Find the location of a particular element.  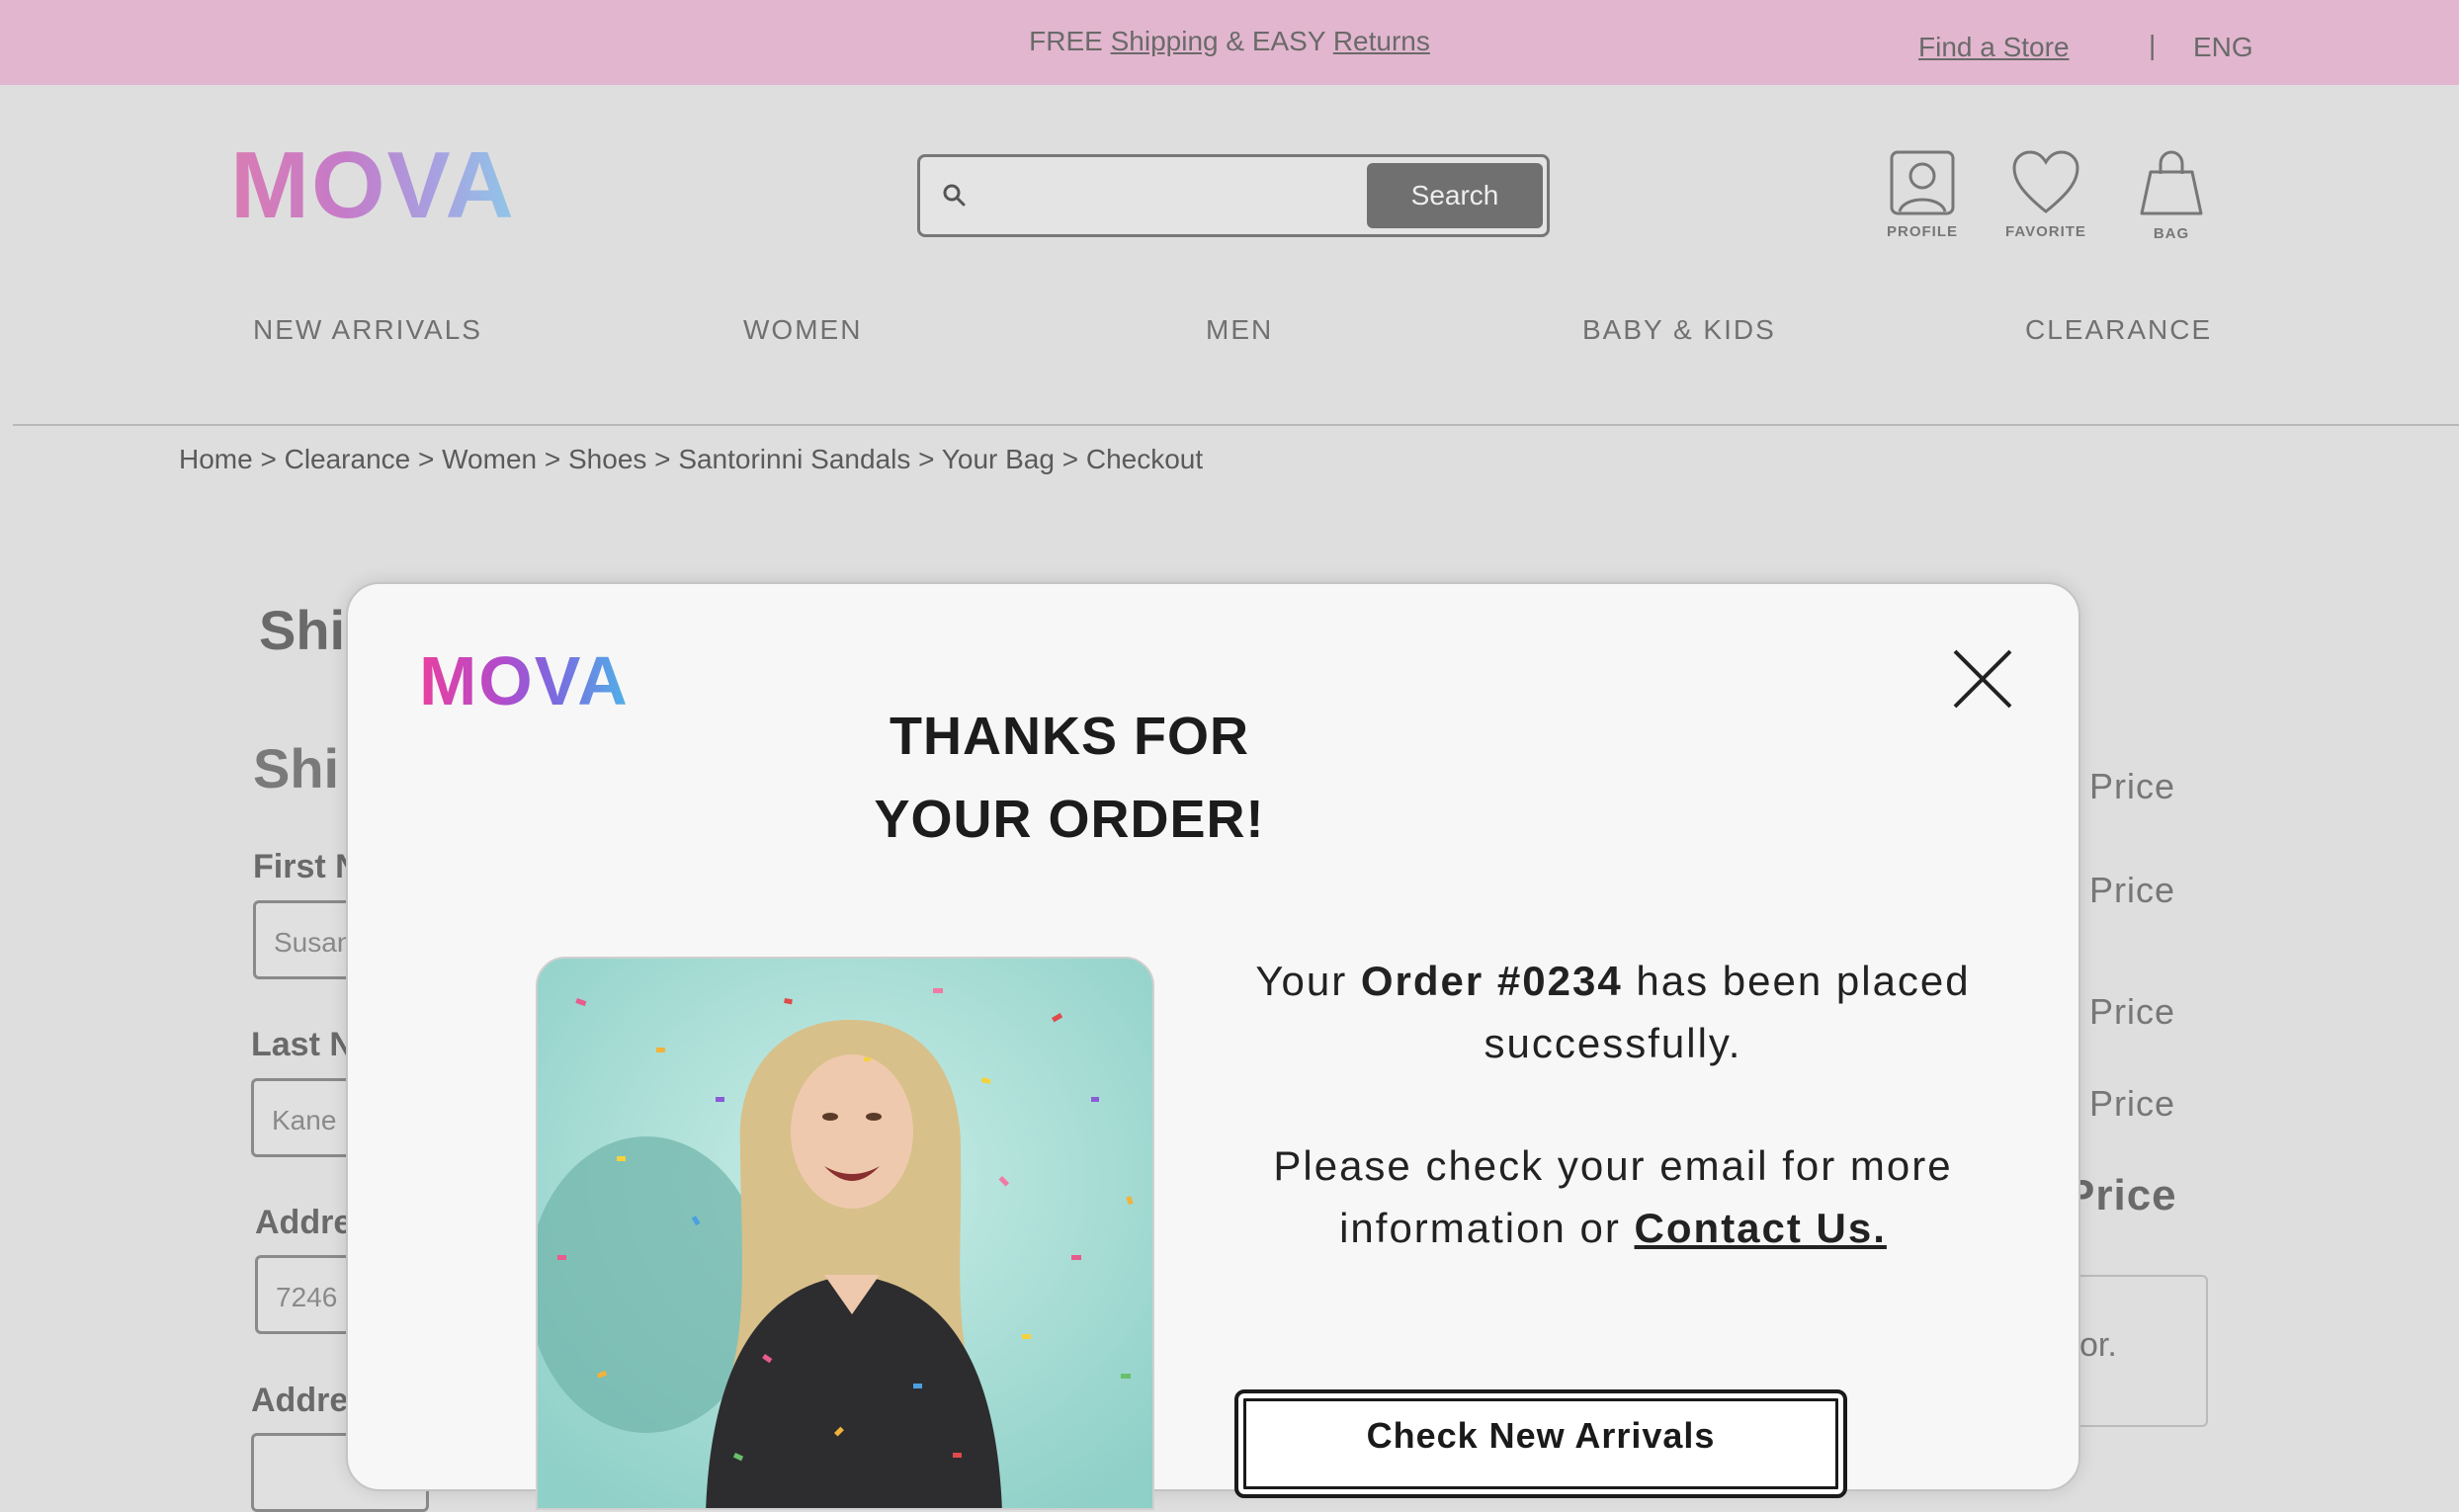

header-divider is located at coordinates (1236, 425).